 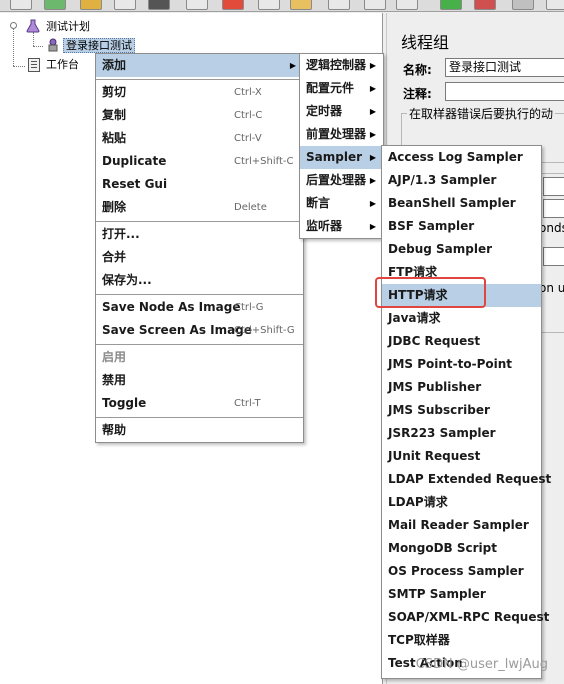 What do you see at coordinates (264, 161) in the screenshot?
I see `menu-item-shortcut: Ctrl+Shift-C` at bounding box center [264, 161].